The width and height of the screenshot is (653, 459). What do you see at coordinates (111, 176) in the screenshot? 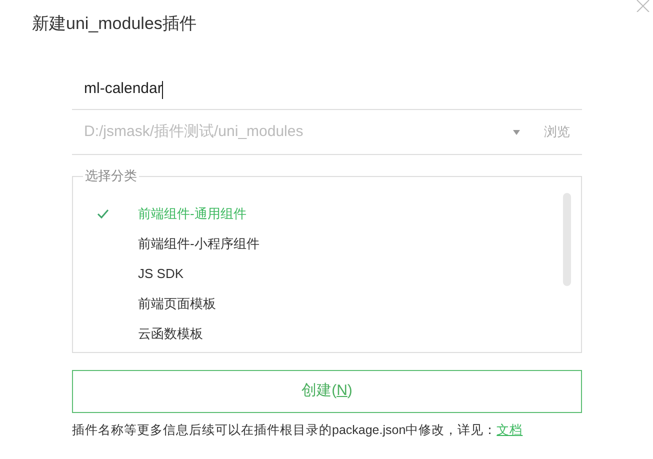
I see `group-legend: 选择分类` at bounding box center [111, 176].